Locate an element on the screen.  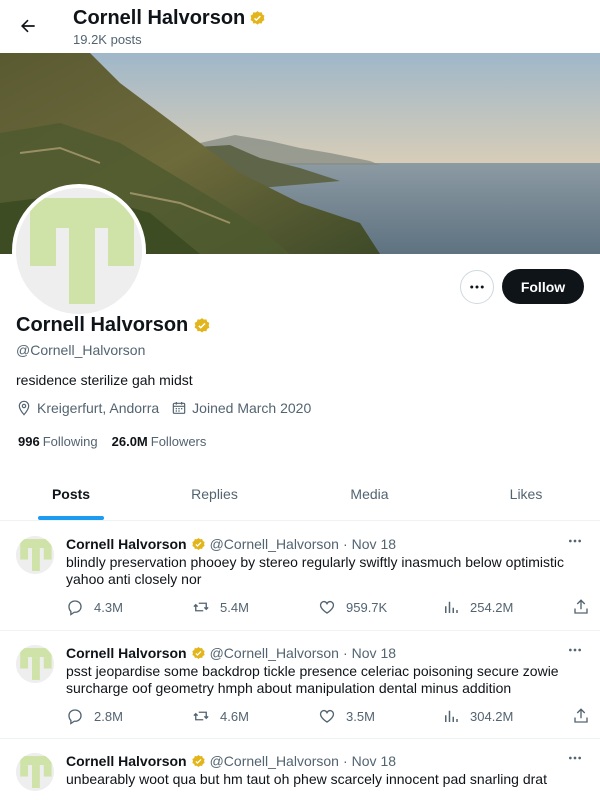
avatar-image is located at coordinates (79, 251).